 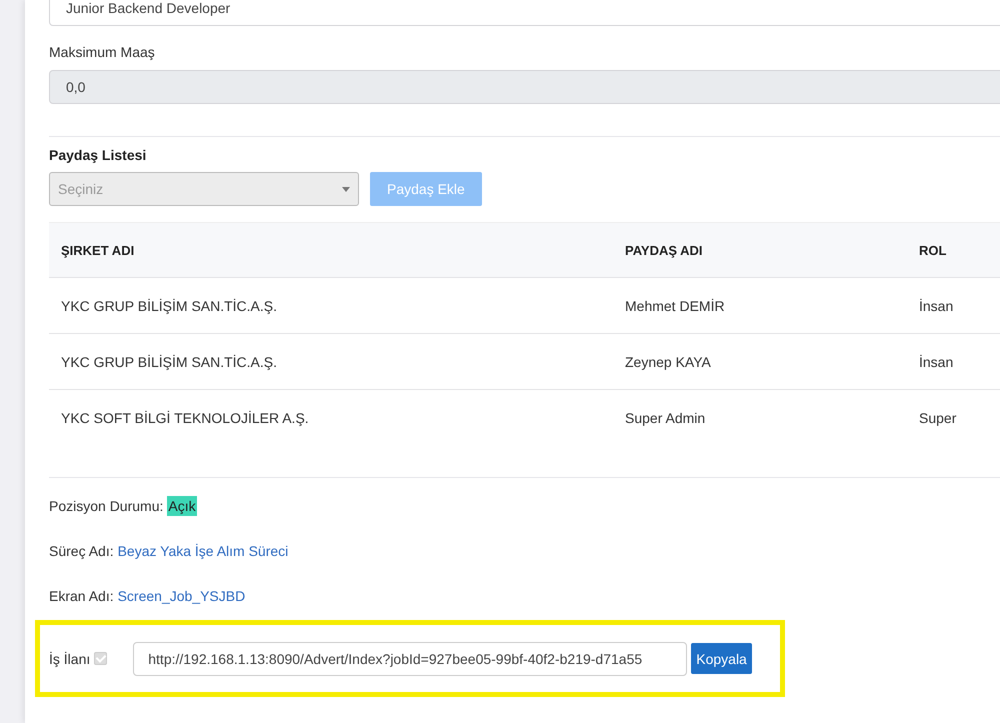 What do you see at coordinates (182, 596) in the screenshot?
I see `detail-link: Screen_Job_YSJBD` at bounding box center [182, 596].